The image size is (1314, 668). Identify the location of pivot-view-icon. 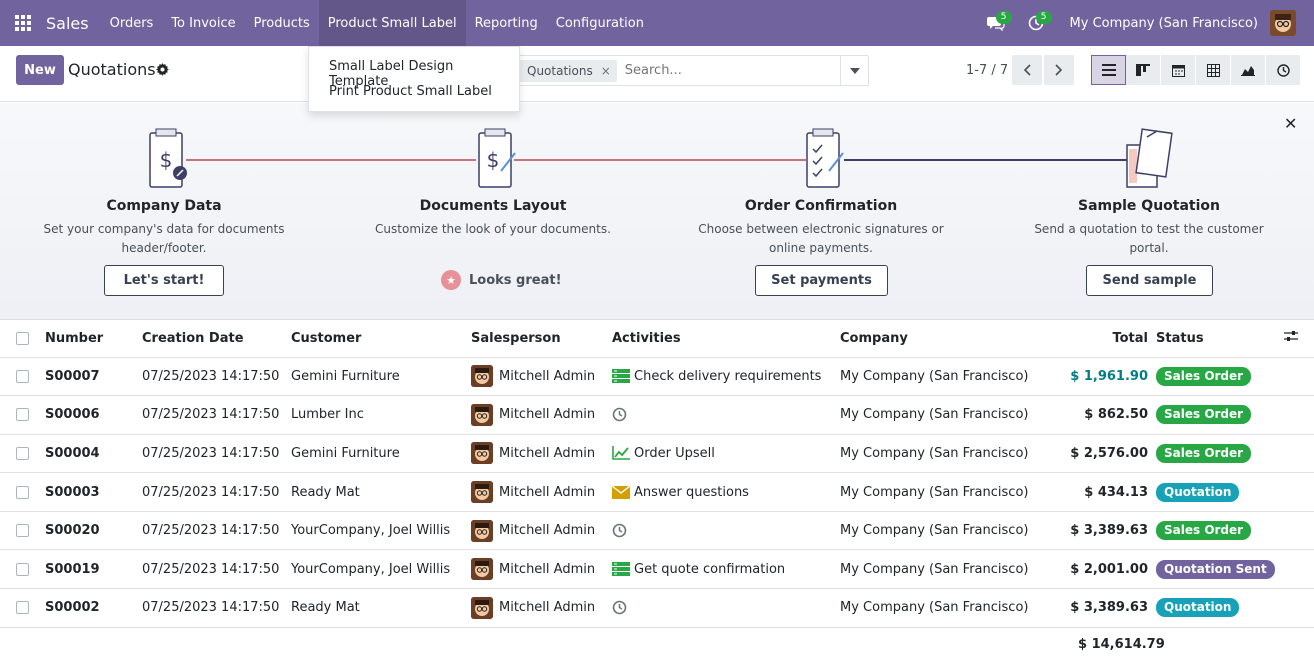
(1213, 70).